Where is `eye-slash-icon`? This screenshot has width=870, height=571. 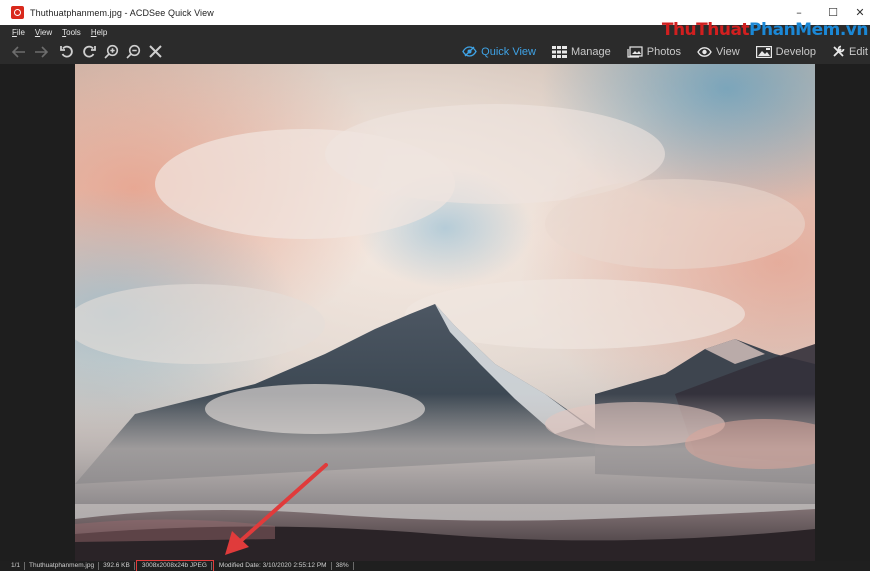
eye-slash-icon is located at coordinates (469, 51).